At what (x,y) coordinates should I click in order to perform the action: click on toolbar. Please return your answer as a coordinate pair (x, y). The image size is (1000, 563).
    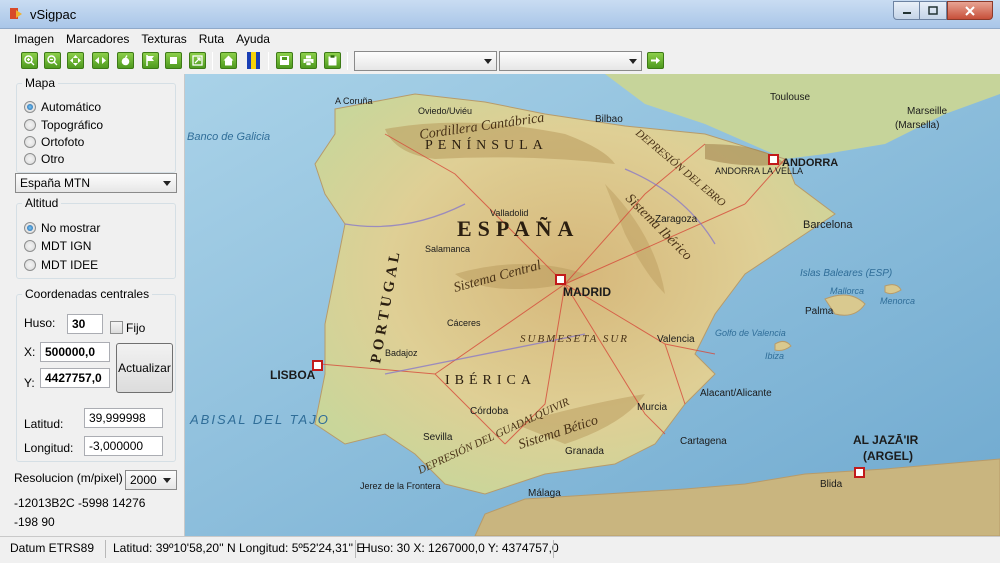
    Looking at the image, I should click on (500, 61).